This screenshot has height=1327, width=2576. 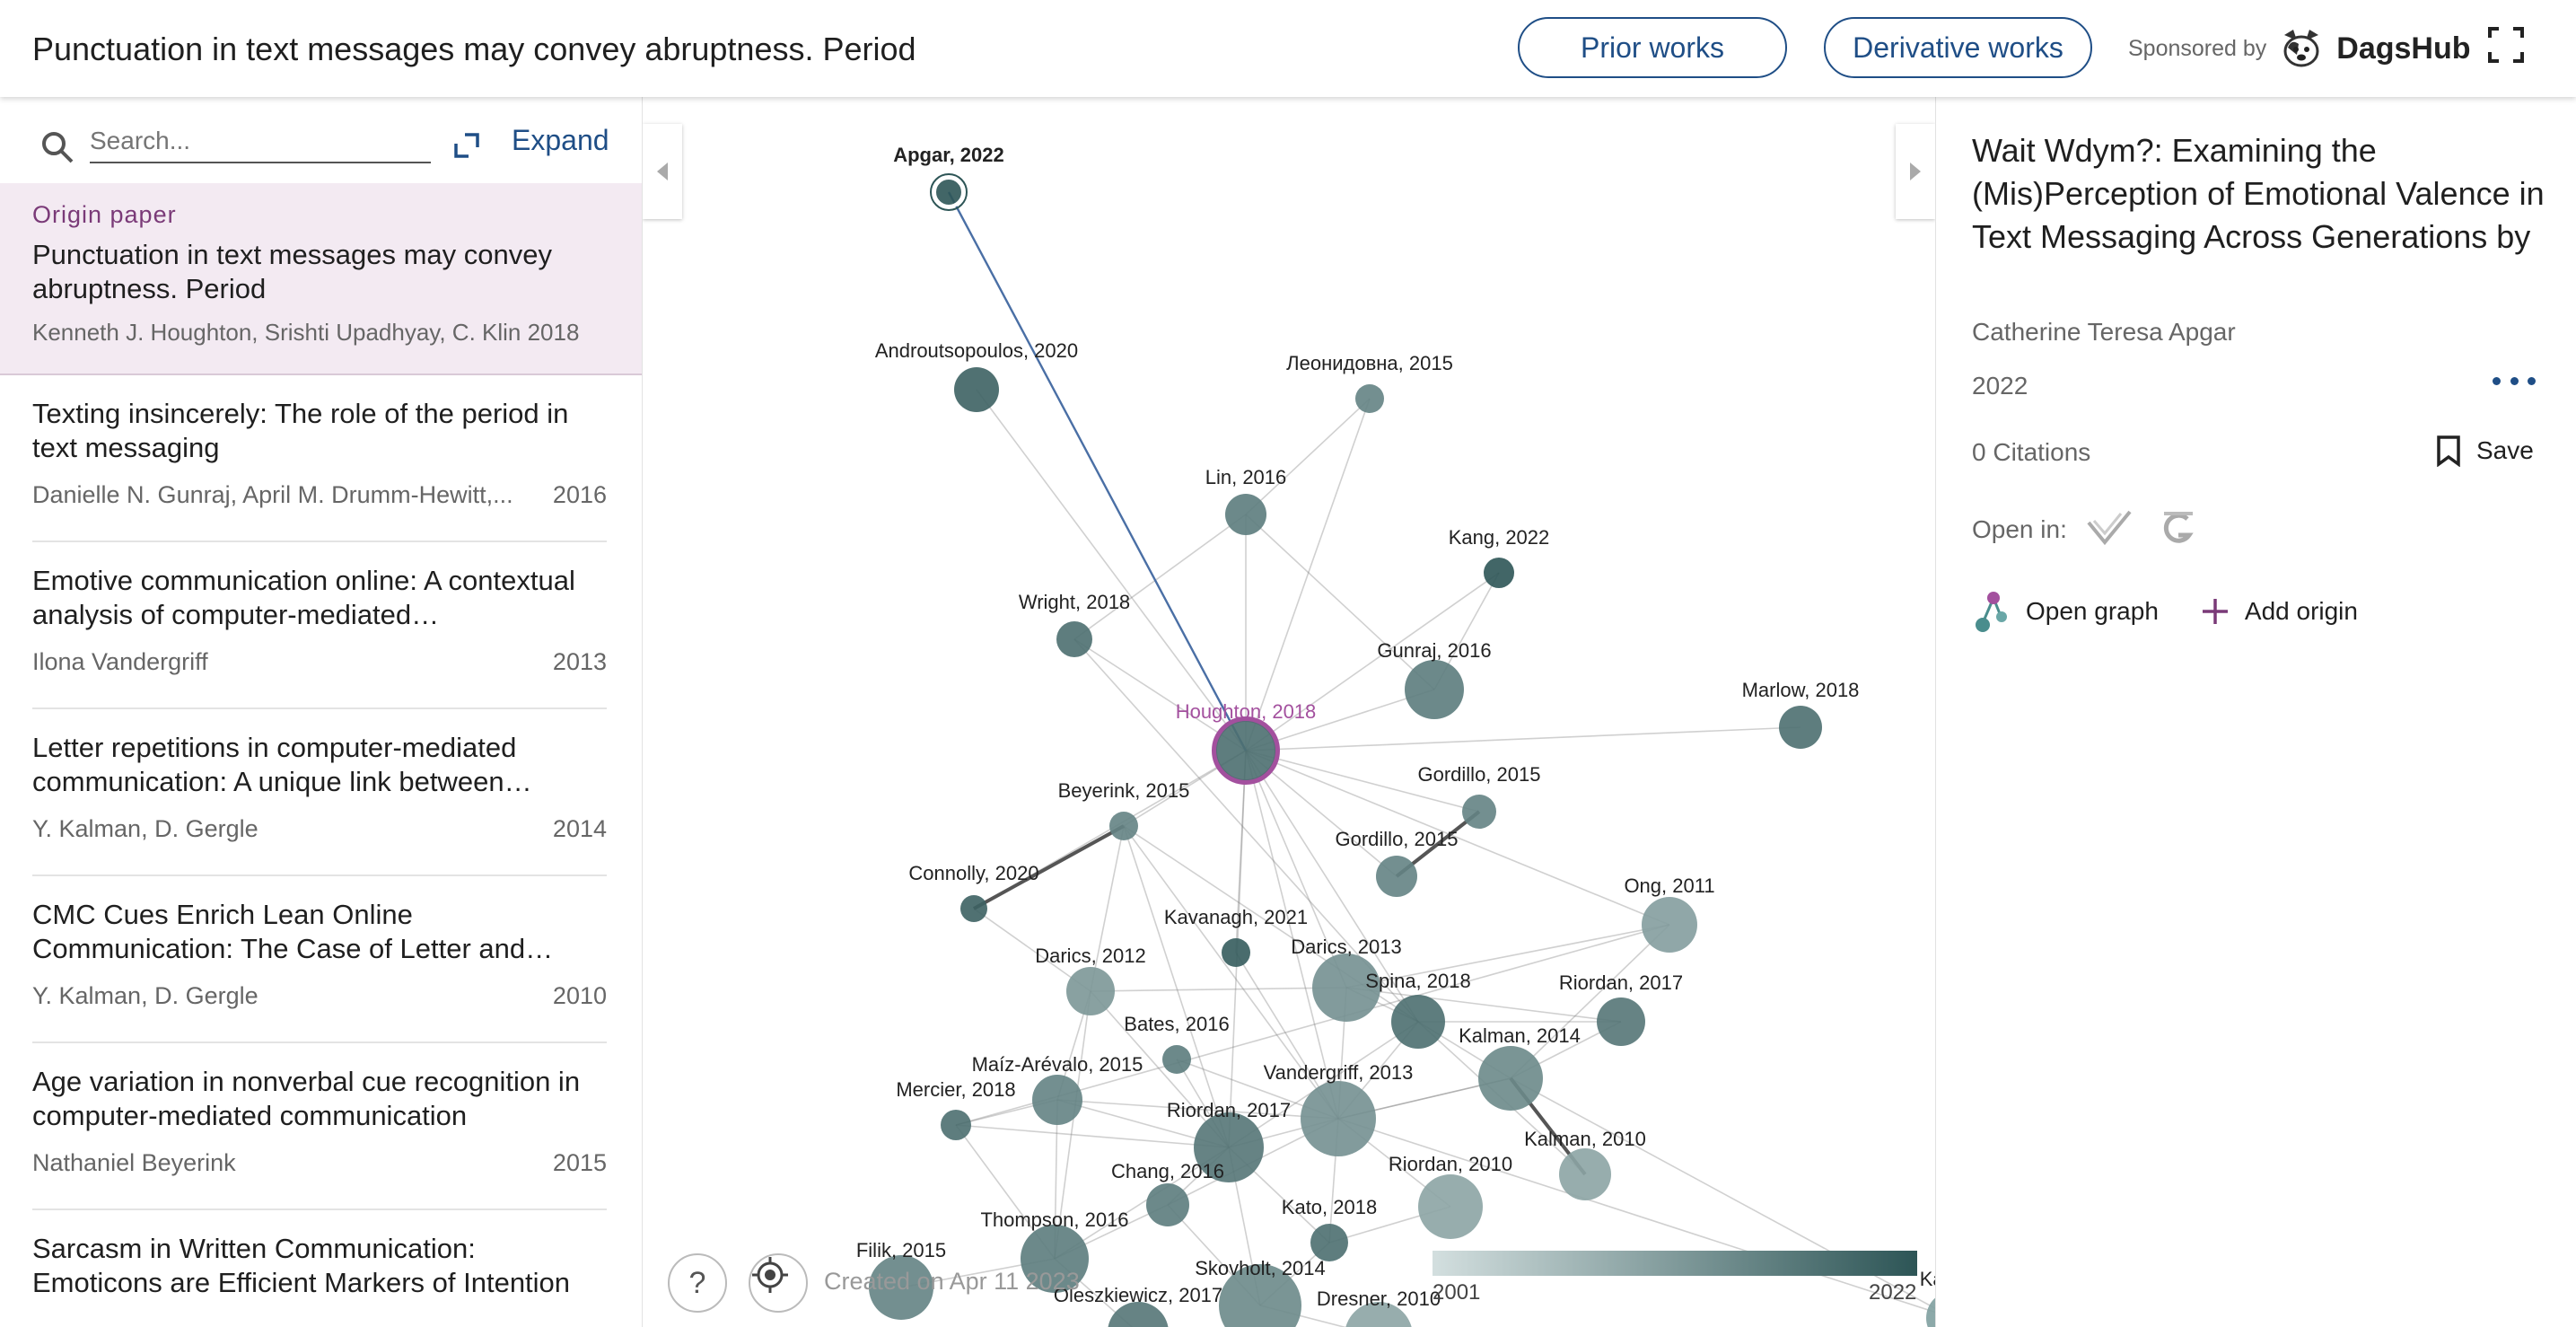 I want to click on add-origin-button: Add origin, so click(x=2279, y=611).